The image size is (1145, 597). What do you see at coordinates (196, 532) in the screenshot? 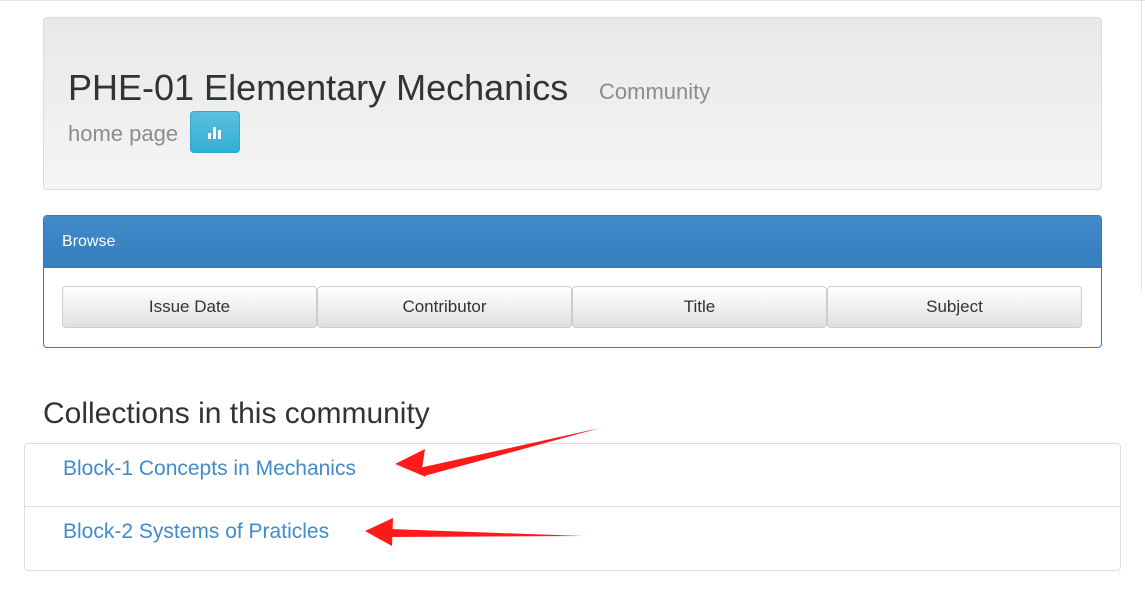
I see `collection-link-block-2: Block-2 Systems of Praticles` at bounding box center [196, 532].